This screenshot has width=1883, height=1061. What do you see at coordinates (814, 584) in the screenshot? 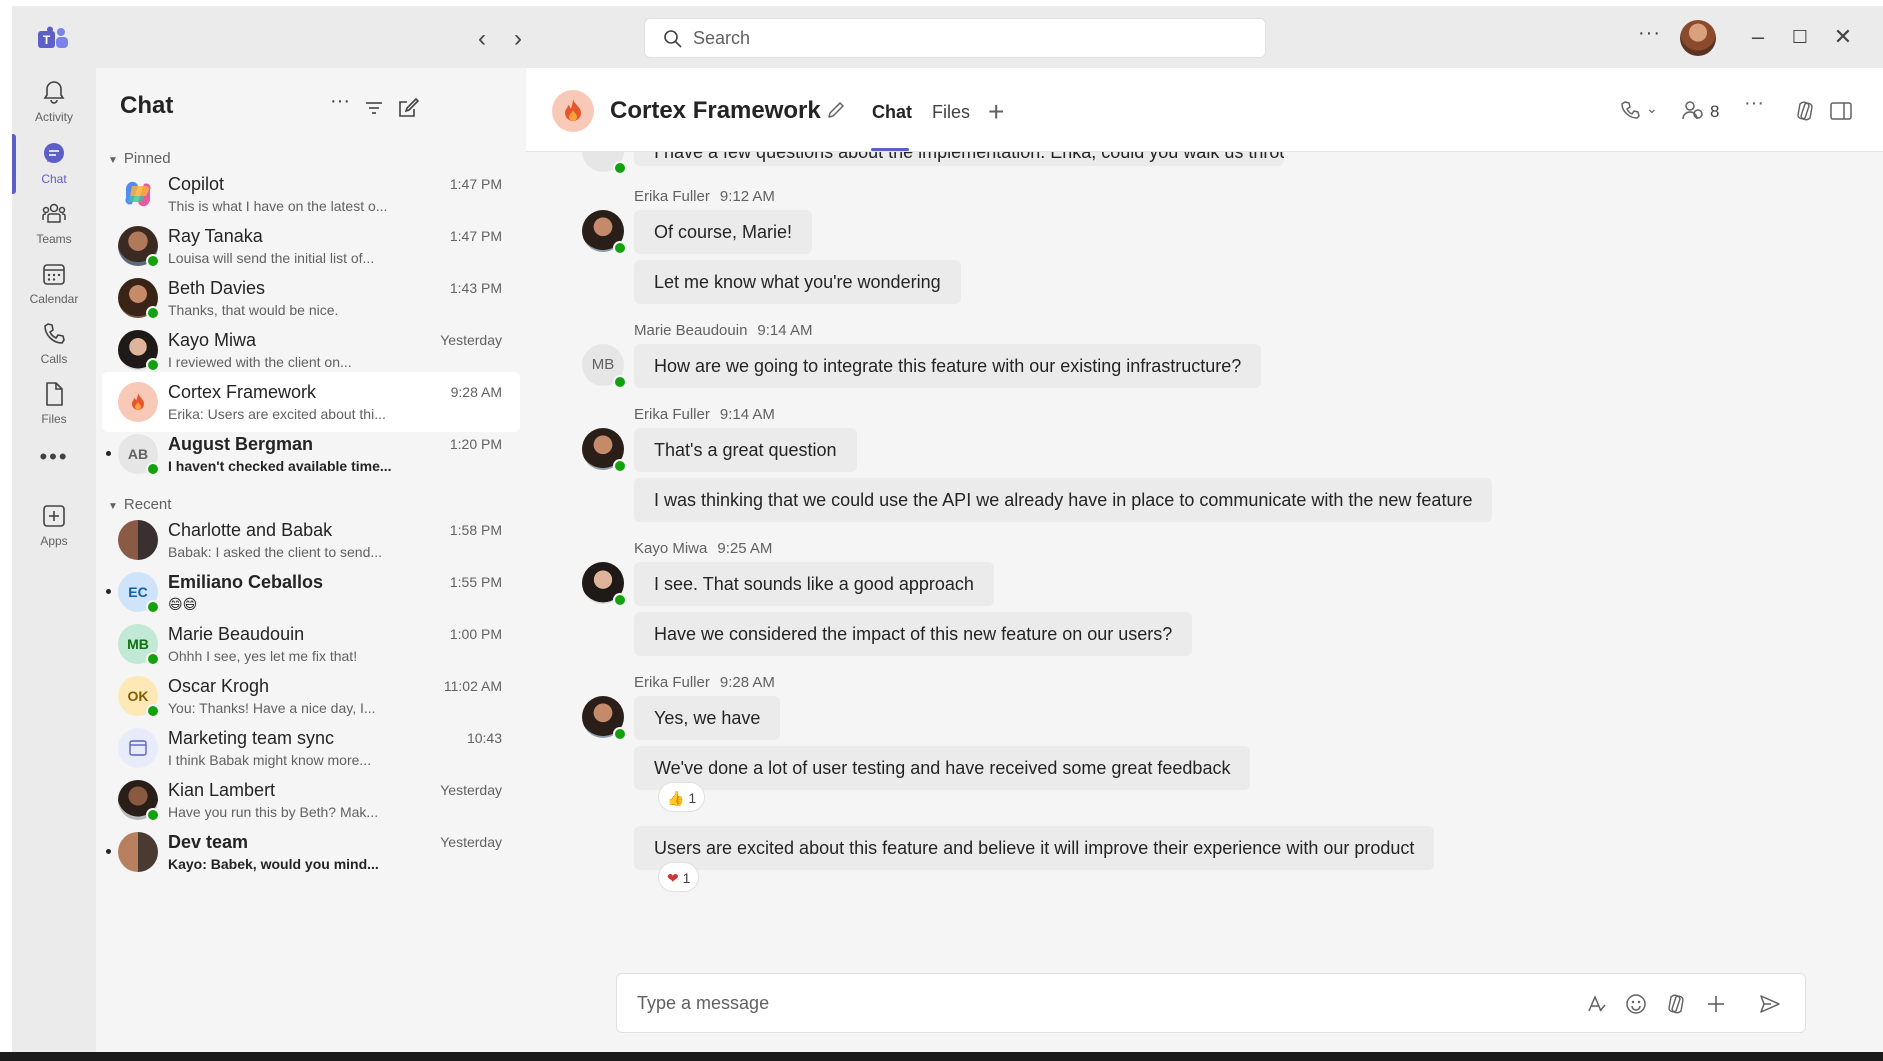
I see `message-bubble: I see. That sounds like a good approach` at bounding box center [814, 584].